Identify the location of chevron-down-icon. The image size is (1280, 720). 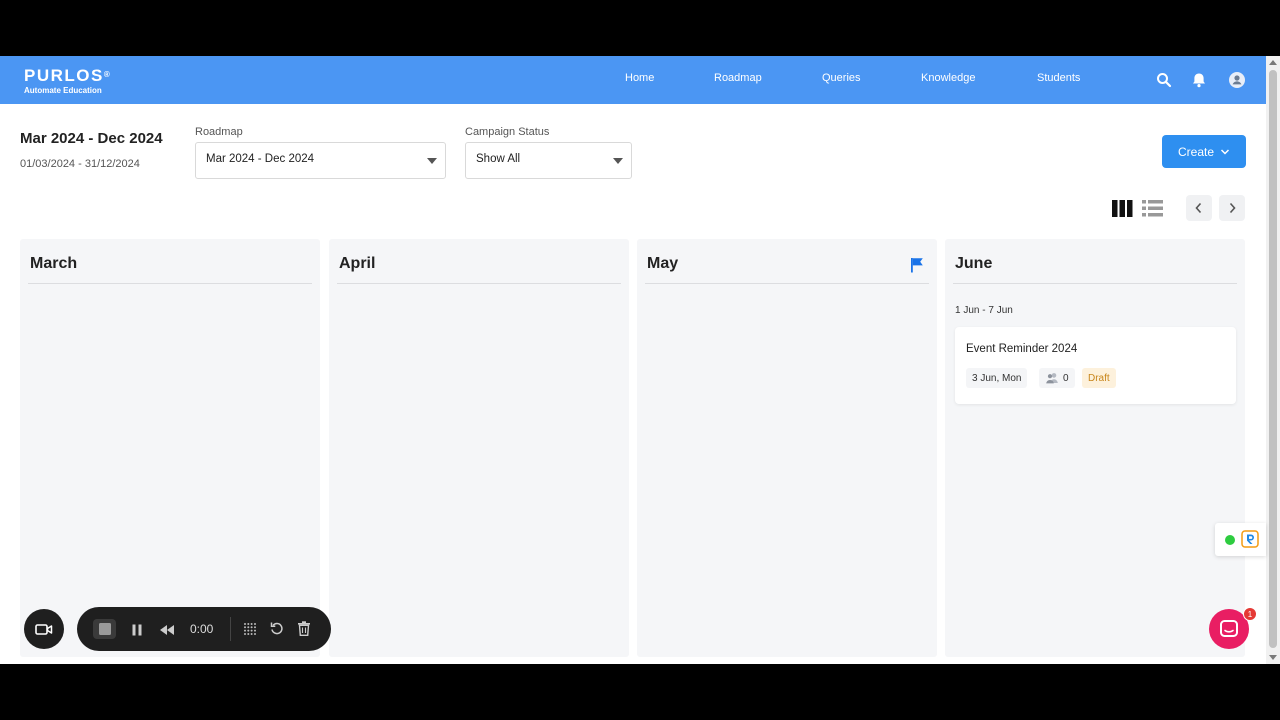
(1225, 151).